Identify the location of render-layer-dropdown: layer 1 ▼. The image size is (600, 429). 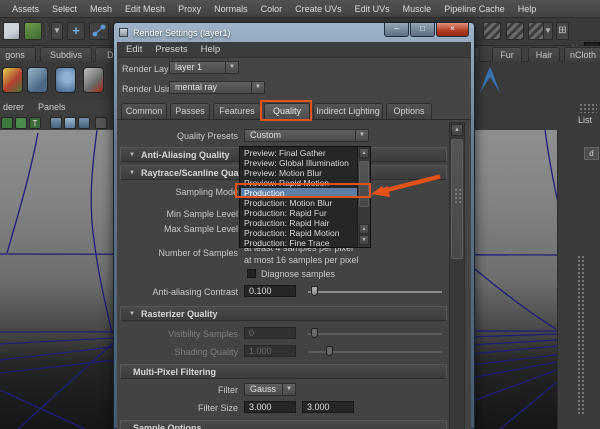
(204, 67).